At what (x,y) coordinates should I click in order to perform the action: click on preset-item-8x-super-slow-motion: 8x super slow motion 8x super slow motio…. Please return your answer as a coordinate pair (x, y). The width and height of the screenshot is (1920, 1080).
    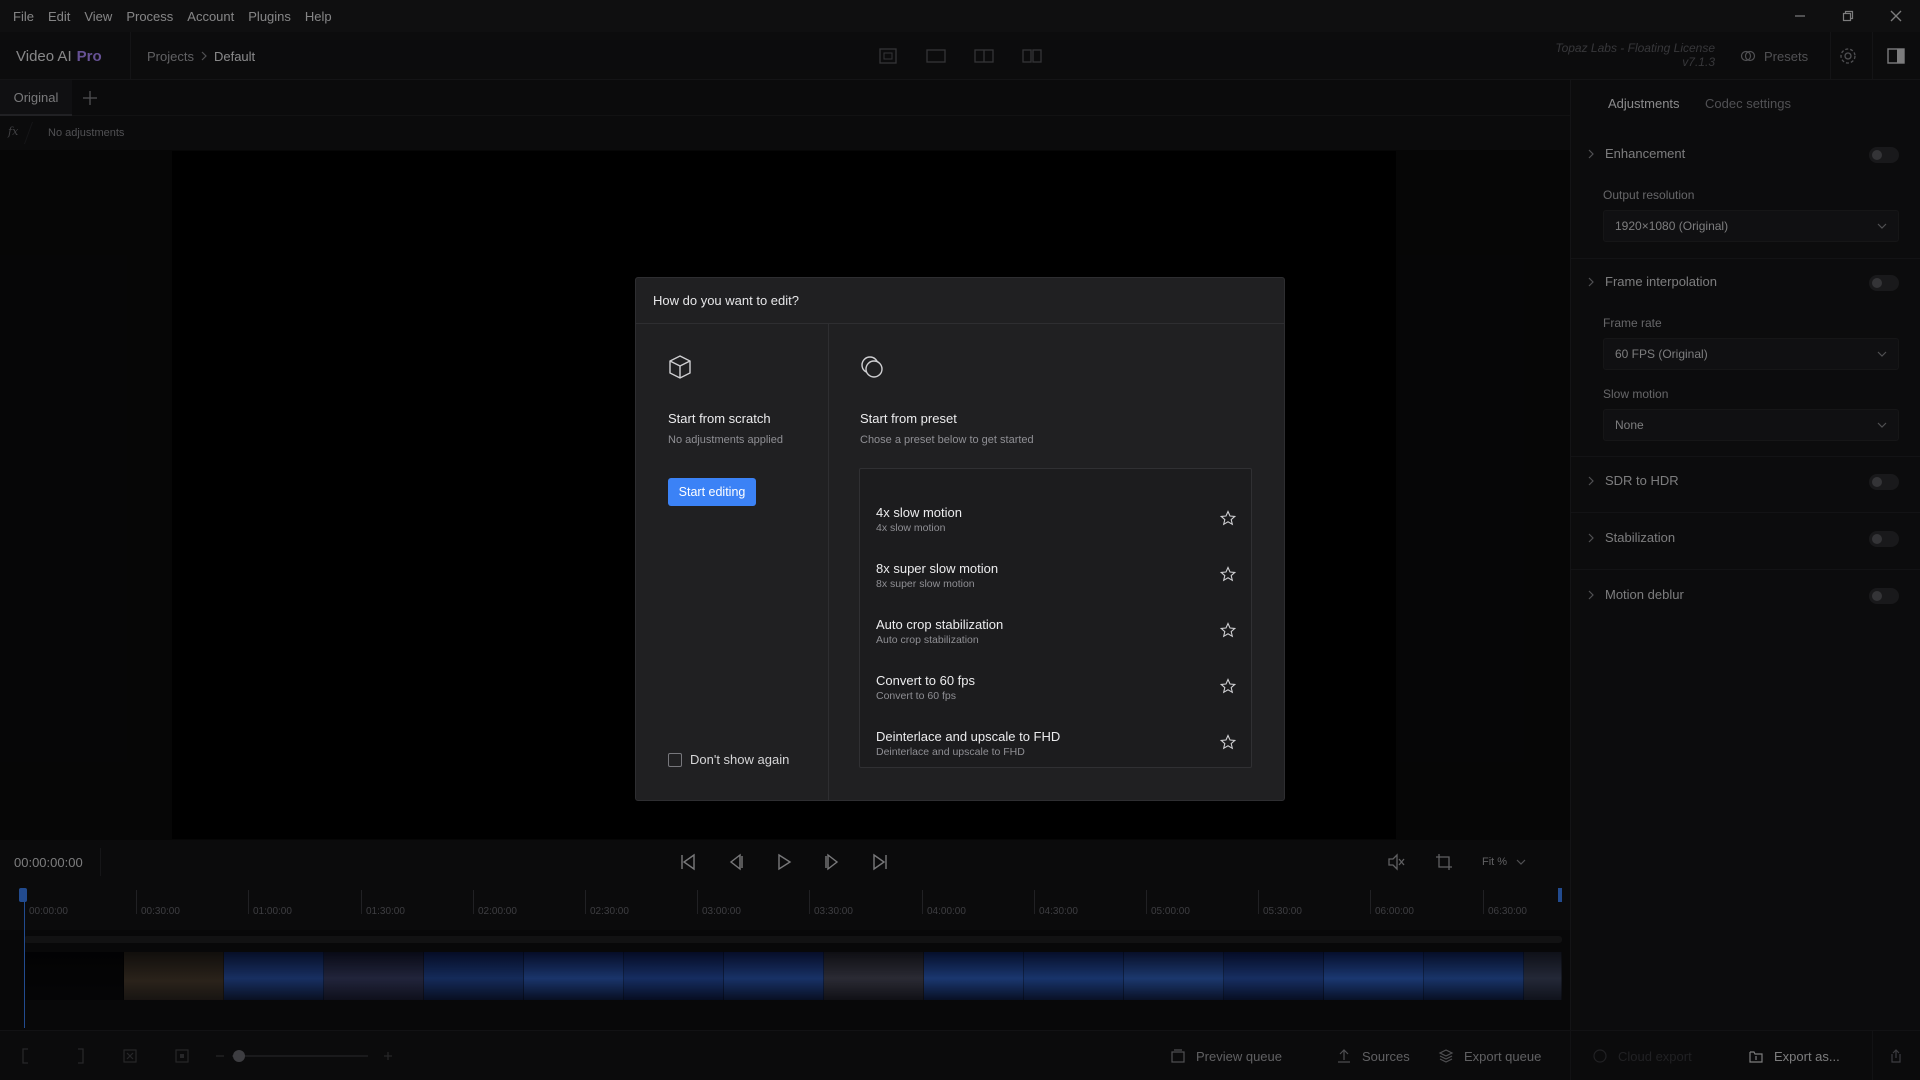
    Looking at the image, I should click on (1055, 577).